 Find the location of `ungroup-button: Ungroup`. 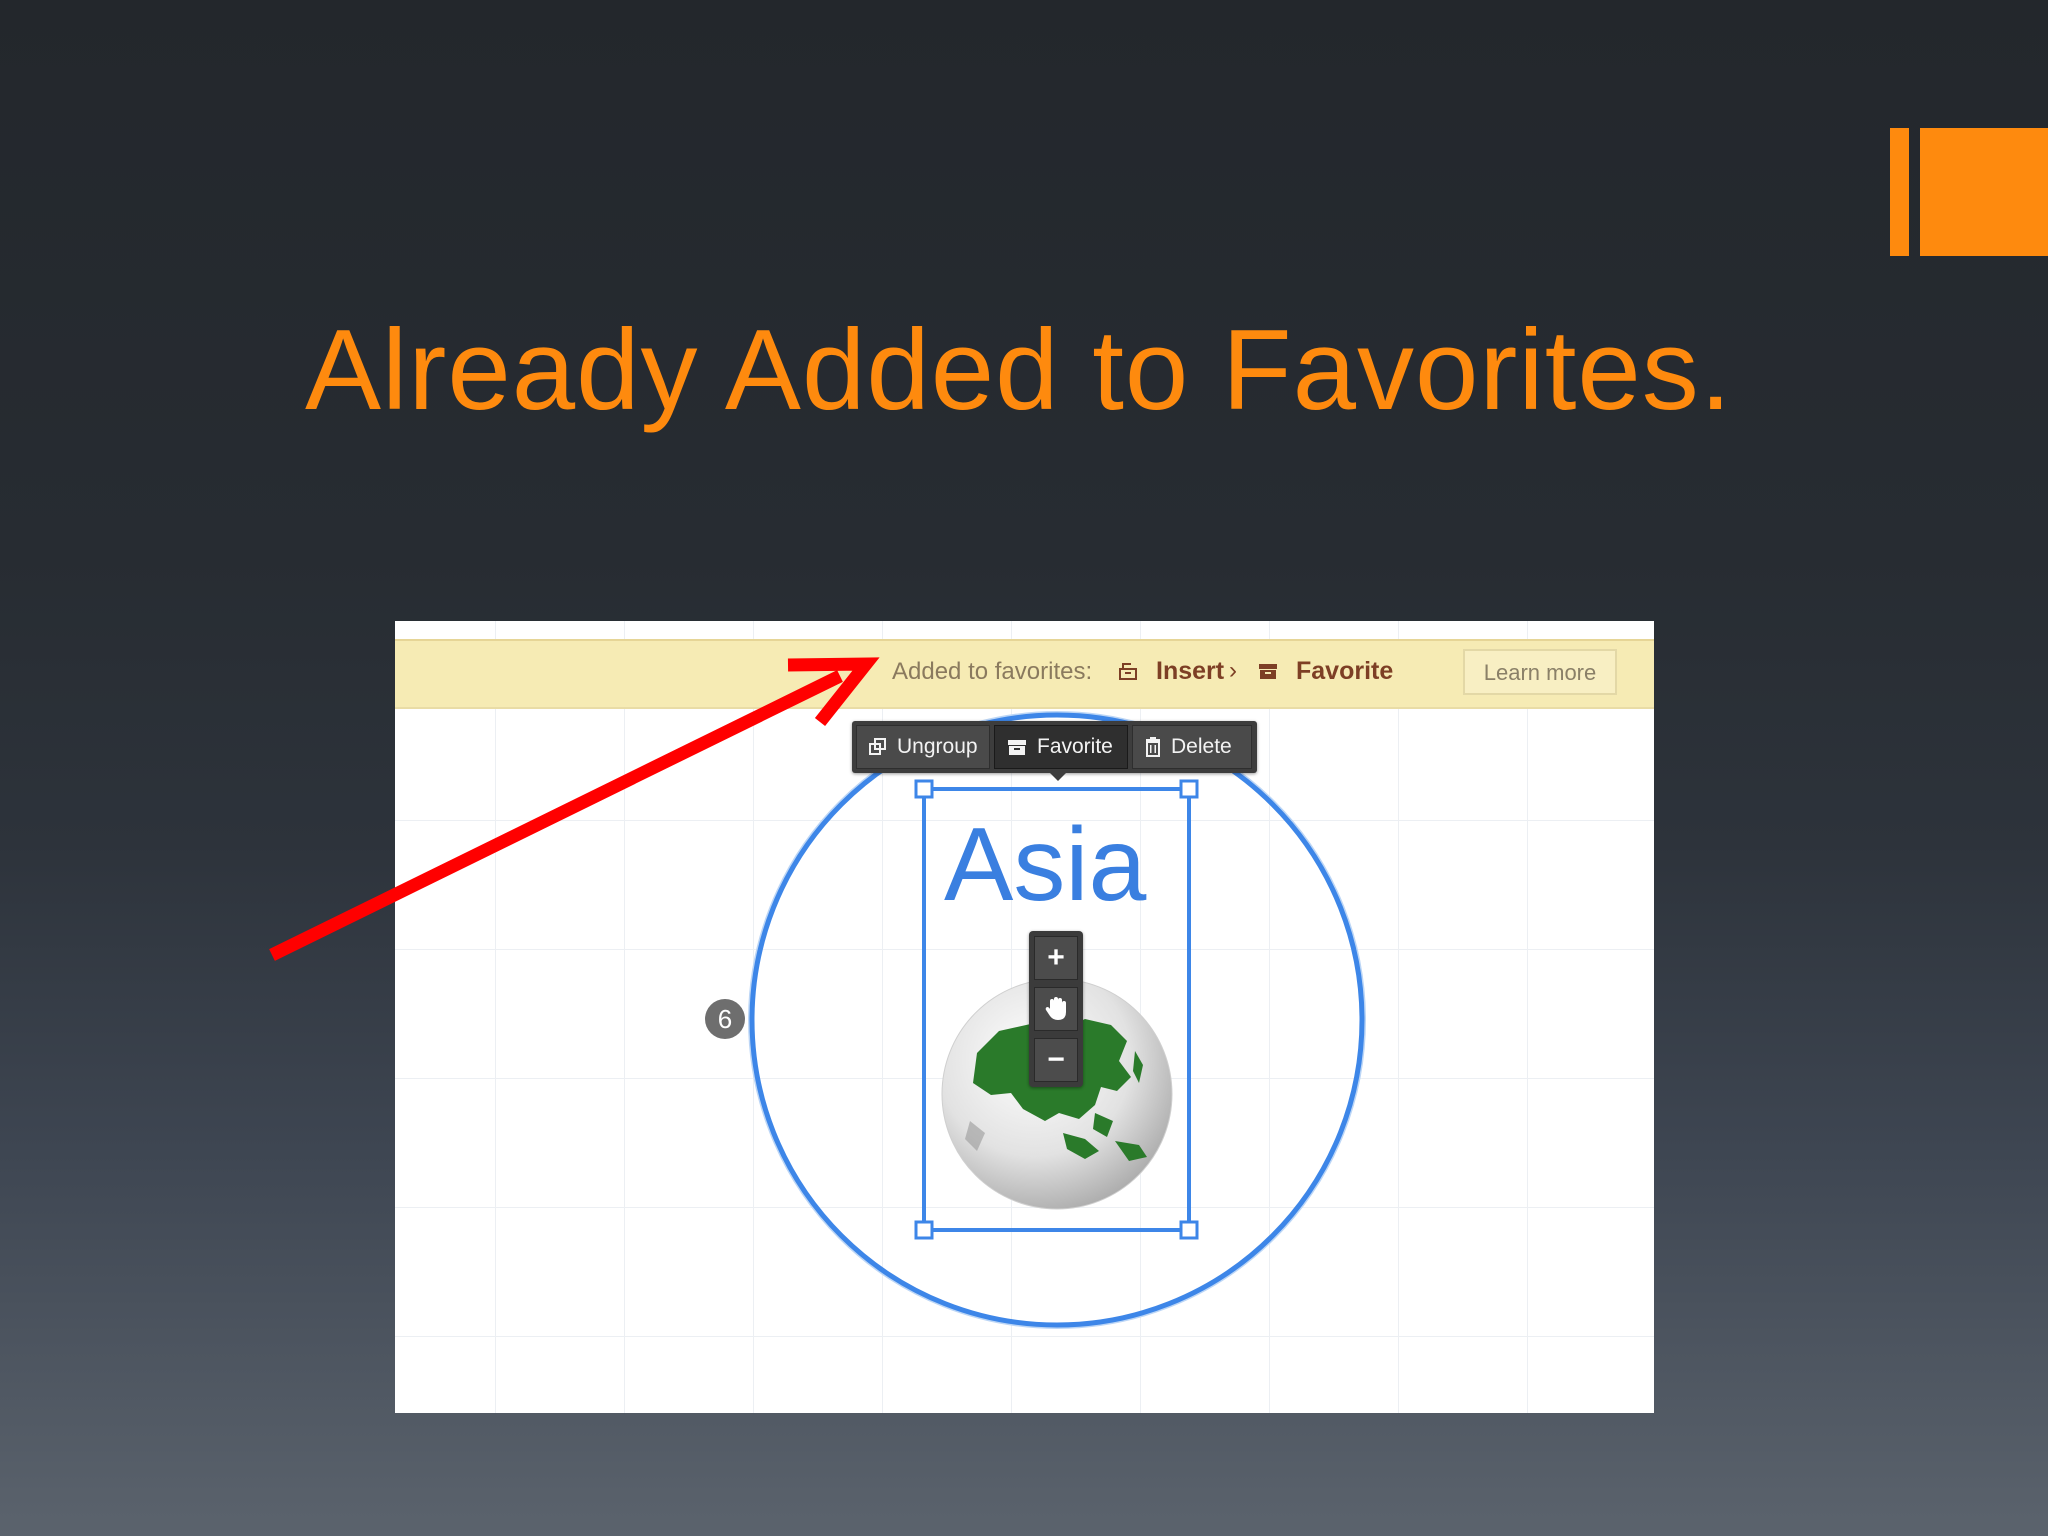

ungroup-button: Ungroup is located at coordinates (923, 747).